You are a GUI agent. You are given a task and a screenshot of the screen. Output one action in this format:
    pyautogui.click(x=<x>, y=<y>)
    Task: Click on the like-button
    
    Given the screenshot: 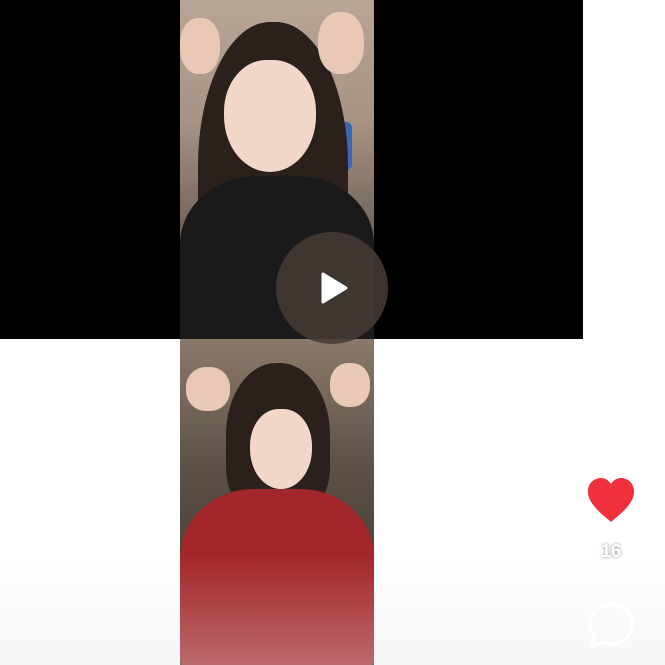 What is the action you would take?
    pyautogui.click(x=611, y=500)
    